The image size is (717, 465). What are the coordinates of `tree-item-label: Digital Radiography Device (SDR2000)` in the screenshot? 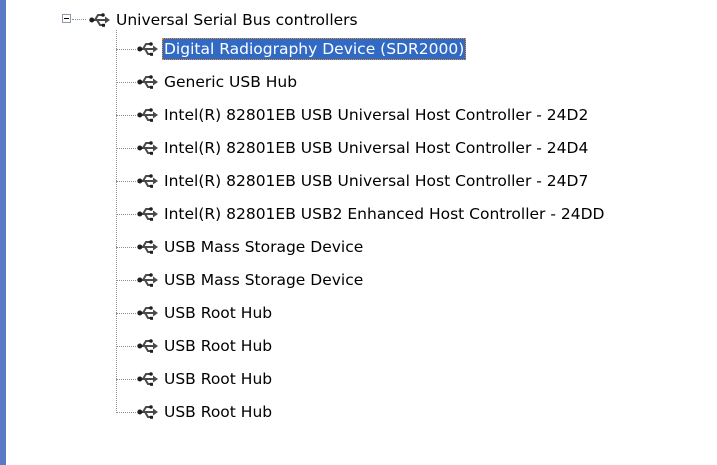 It's located at (314, 49).